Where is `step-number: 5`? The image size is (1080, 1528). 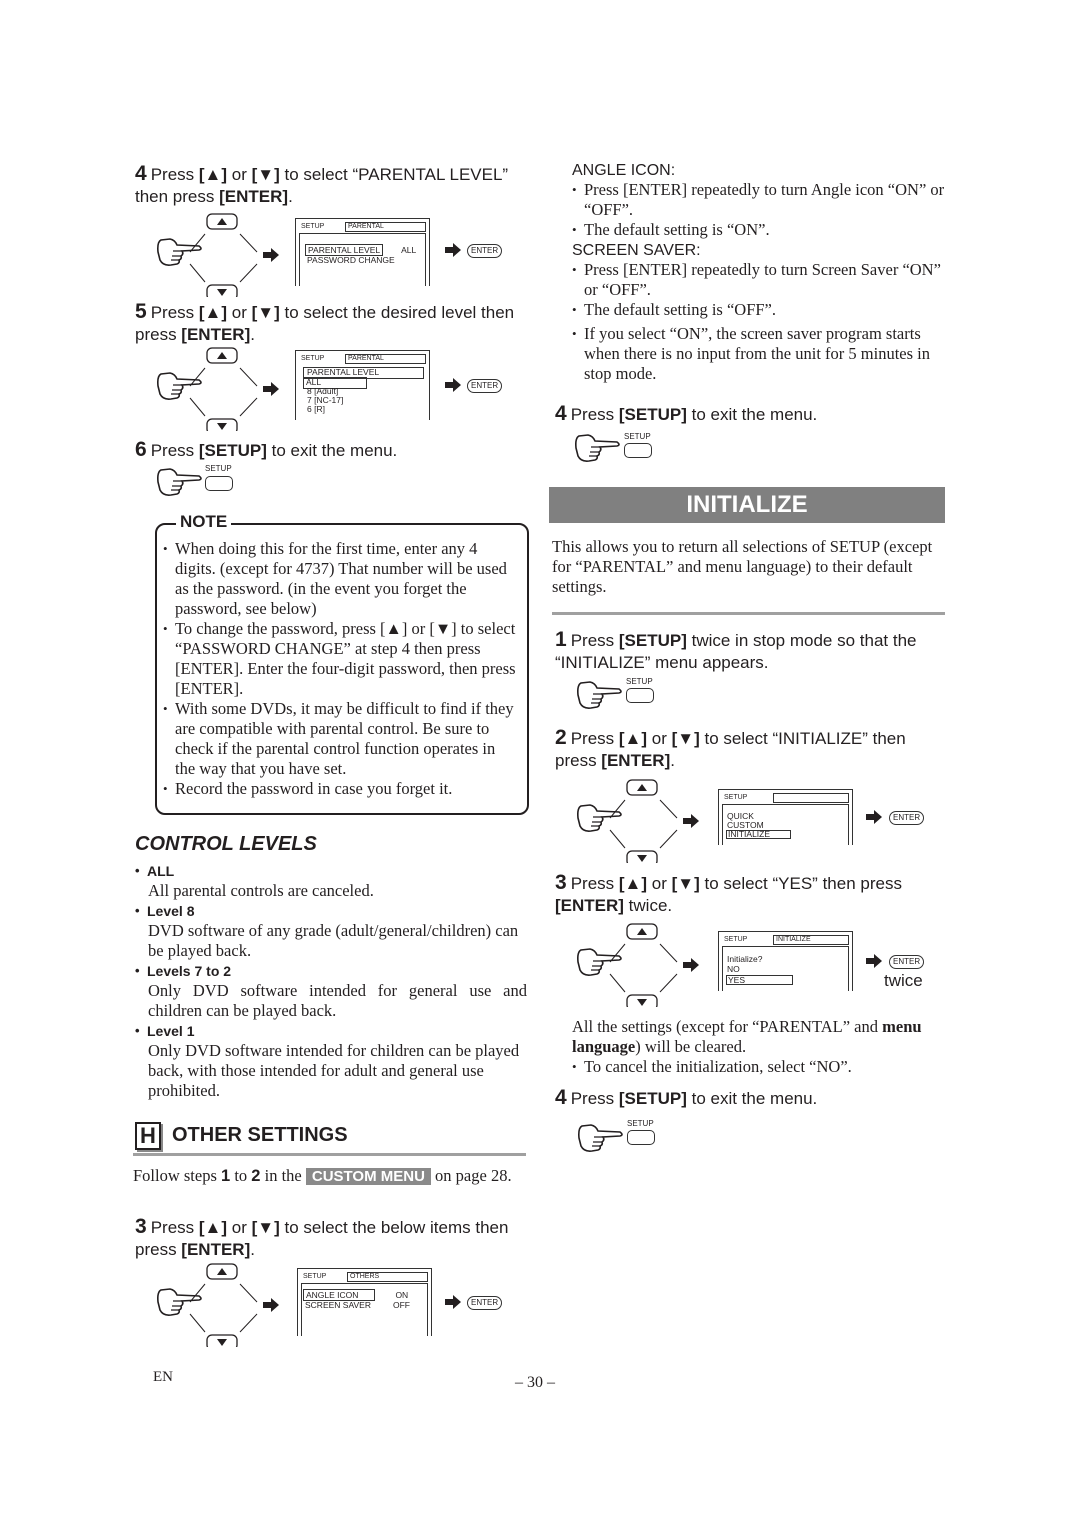 step-number: 5 is located at coordinates (141, 311).